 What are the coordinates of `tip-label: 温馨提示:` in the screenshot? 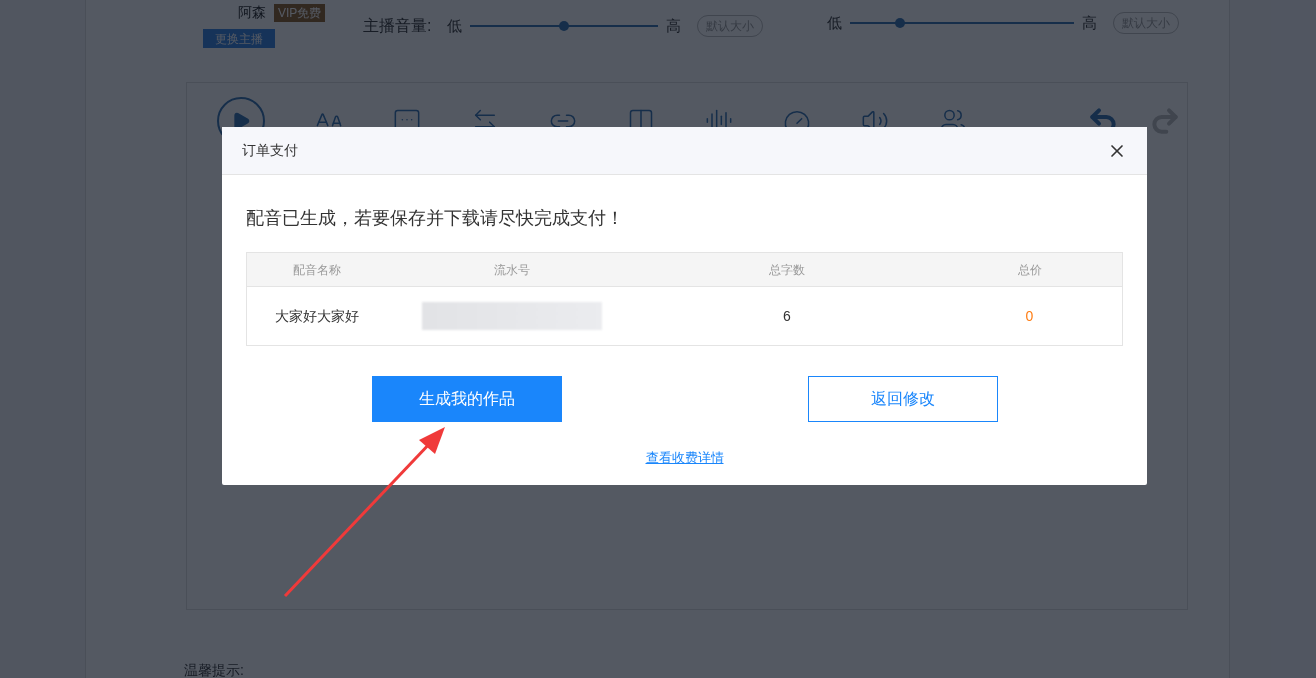 It's located at (214, 669).